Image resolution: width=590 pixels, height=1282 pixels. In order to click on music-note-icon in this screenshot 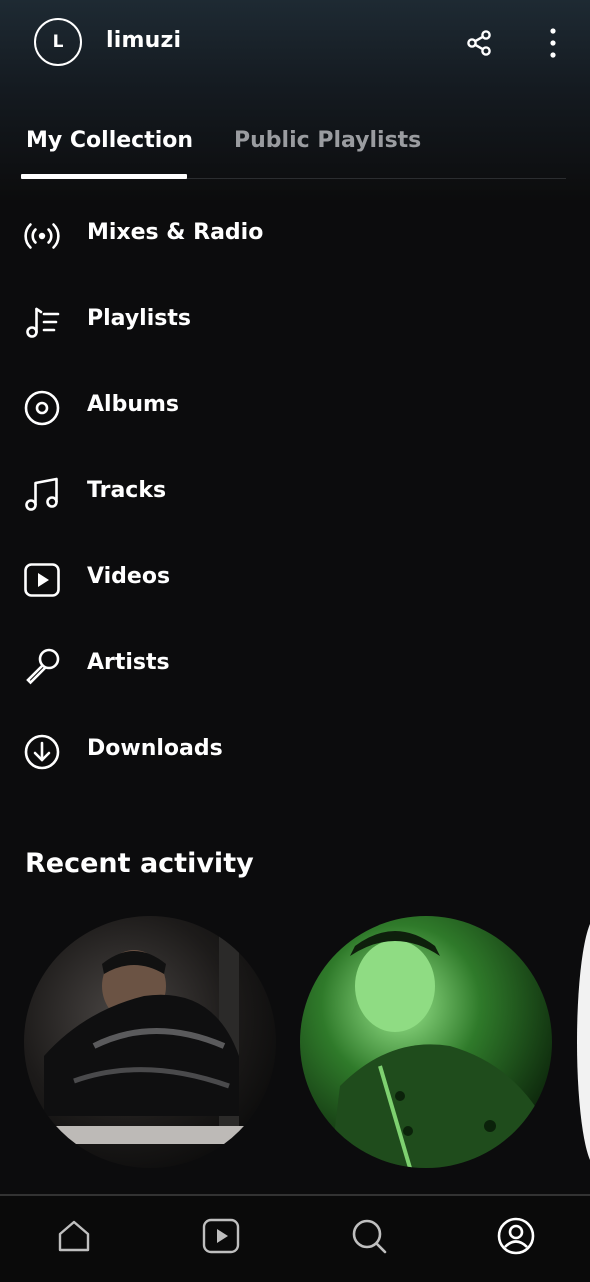, I will do `click(42, 494)`.